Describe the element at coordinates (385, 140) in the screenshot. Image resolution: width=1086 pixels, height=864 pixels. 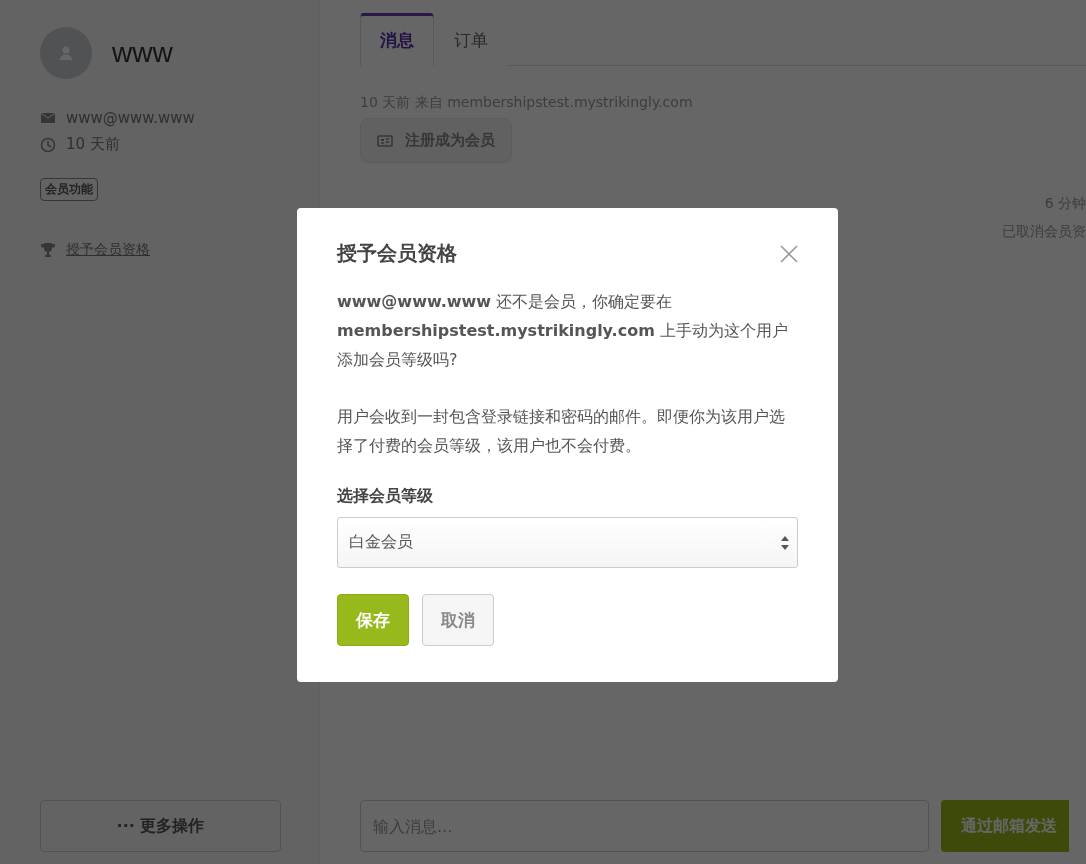
I see `id-card-icon` at that location.